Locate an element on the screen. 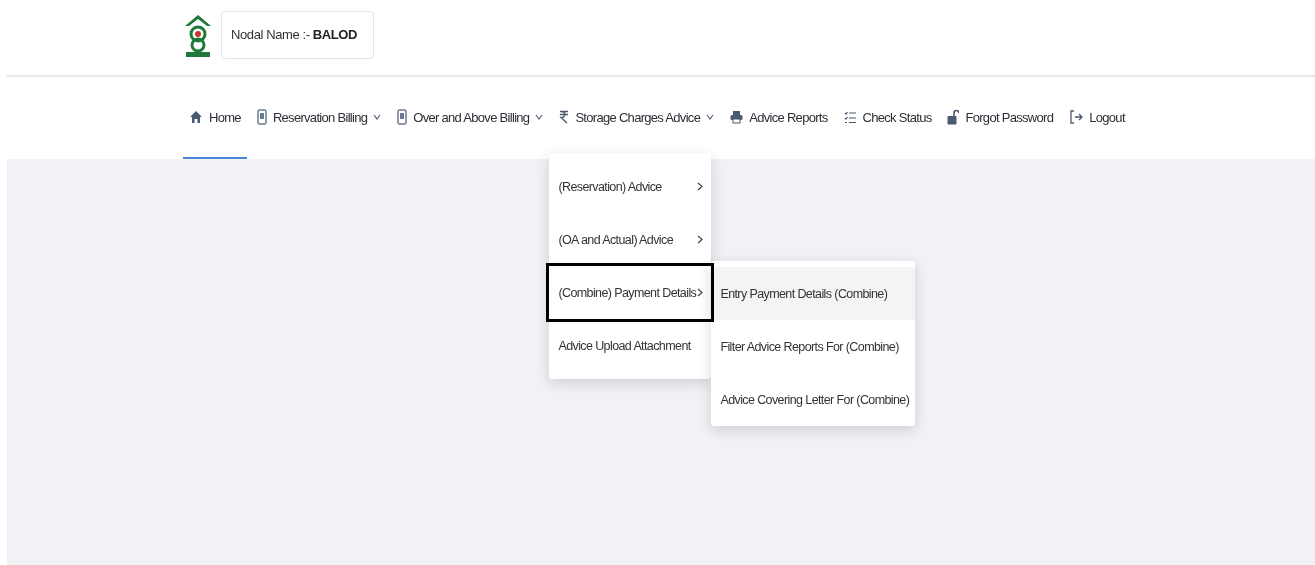  checklist-icon is located at coordinates (850, 117).